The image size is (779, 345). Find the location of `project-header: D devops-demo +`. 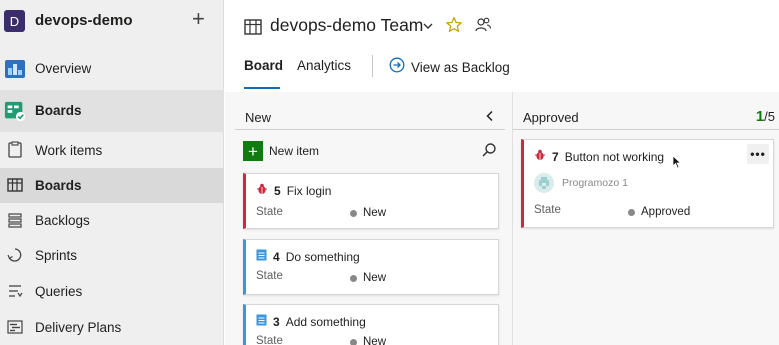

project-header: D devops-demo + is located at coordinates (112, 22).